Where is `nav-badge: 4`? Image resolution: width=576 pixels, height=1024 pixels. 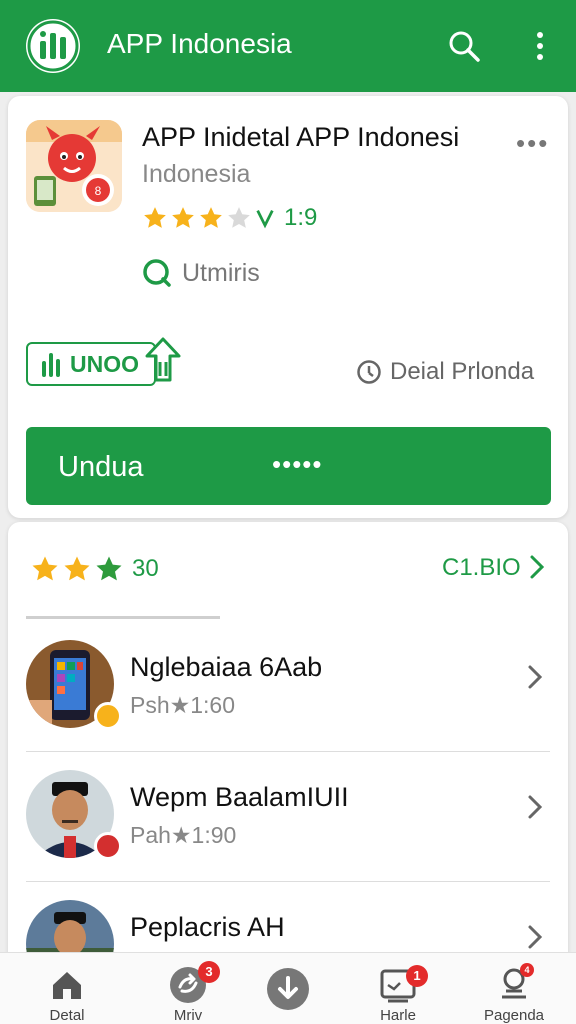
nav-badge: 4 is located at coordinates (527, 970).